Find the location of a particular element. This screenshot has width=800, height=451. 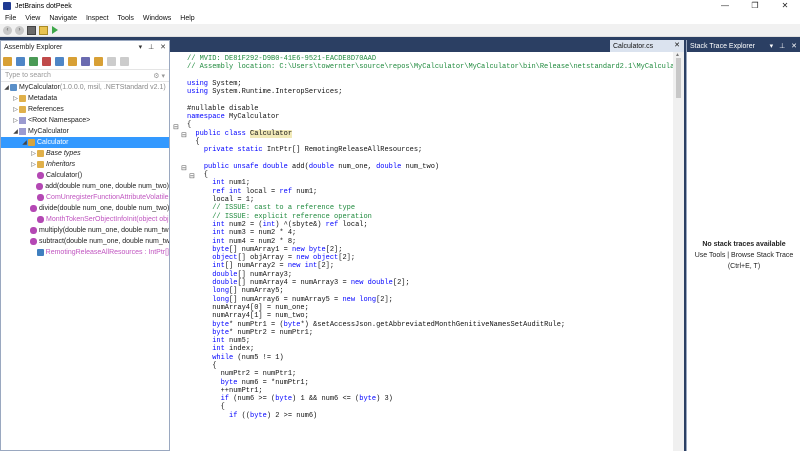

search-input: Type to search is located at coordinates (28, 75).